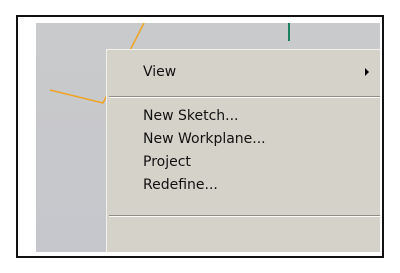 This screenshot has height=273, width=400. What do you see at coordinates (160, 72) in the screenshot?
I see `menu-item-view-label: View` at bounding box center [160, 72].